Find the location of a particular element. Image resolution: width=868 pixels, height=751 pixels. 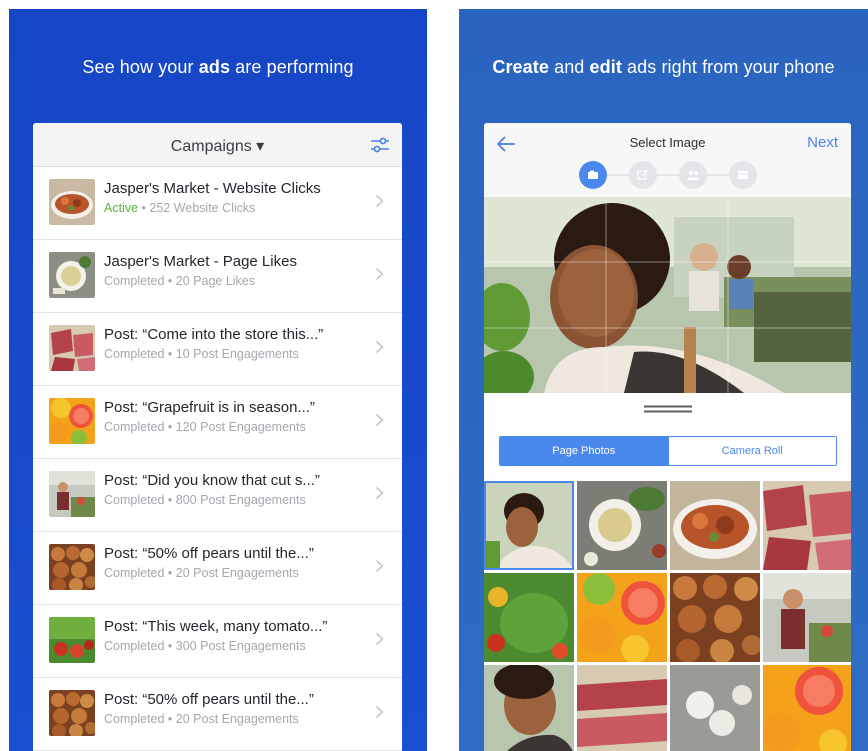

campaign-status: Completed • 300 Post Engagements is located at coordinates (205, 646).